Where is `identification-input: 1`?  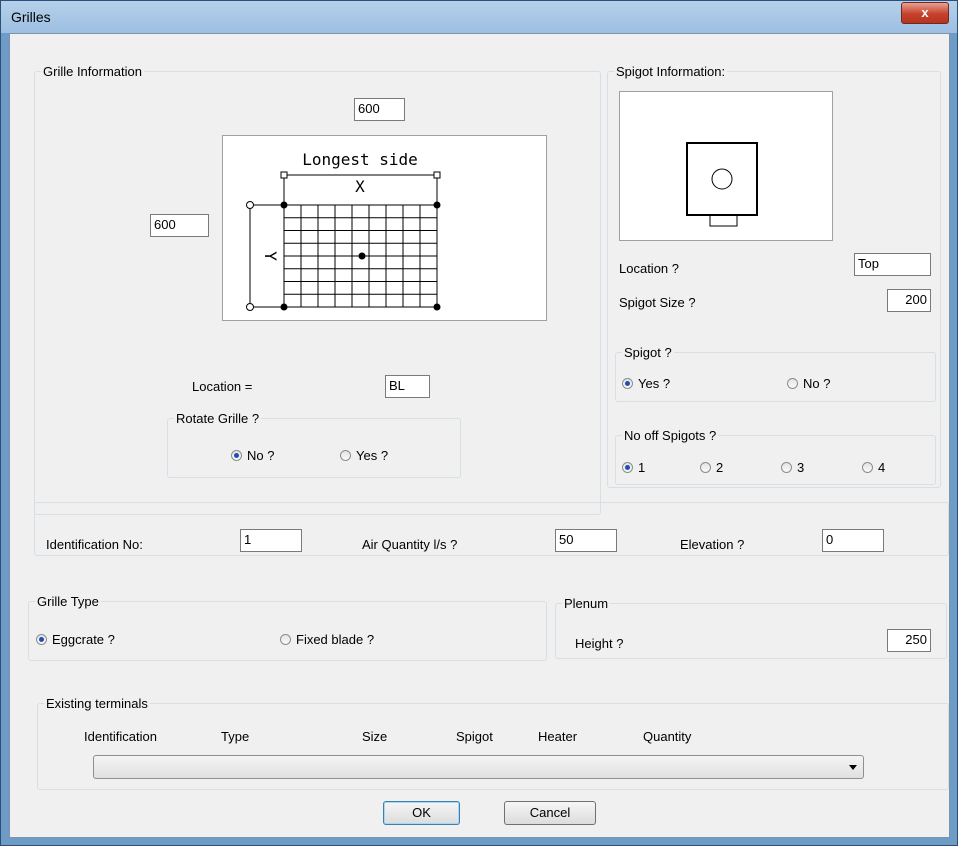
identification-input: 1 is located at coordinates (271, 540).